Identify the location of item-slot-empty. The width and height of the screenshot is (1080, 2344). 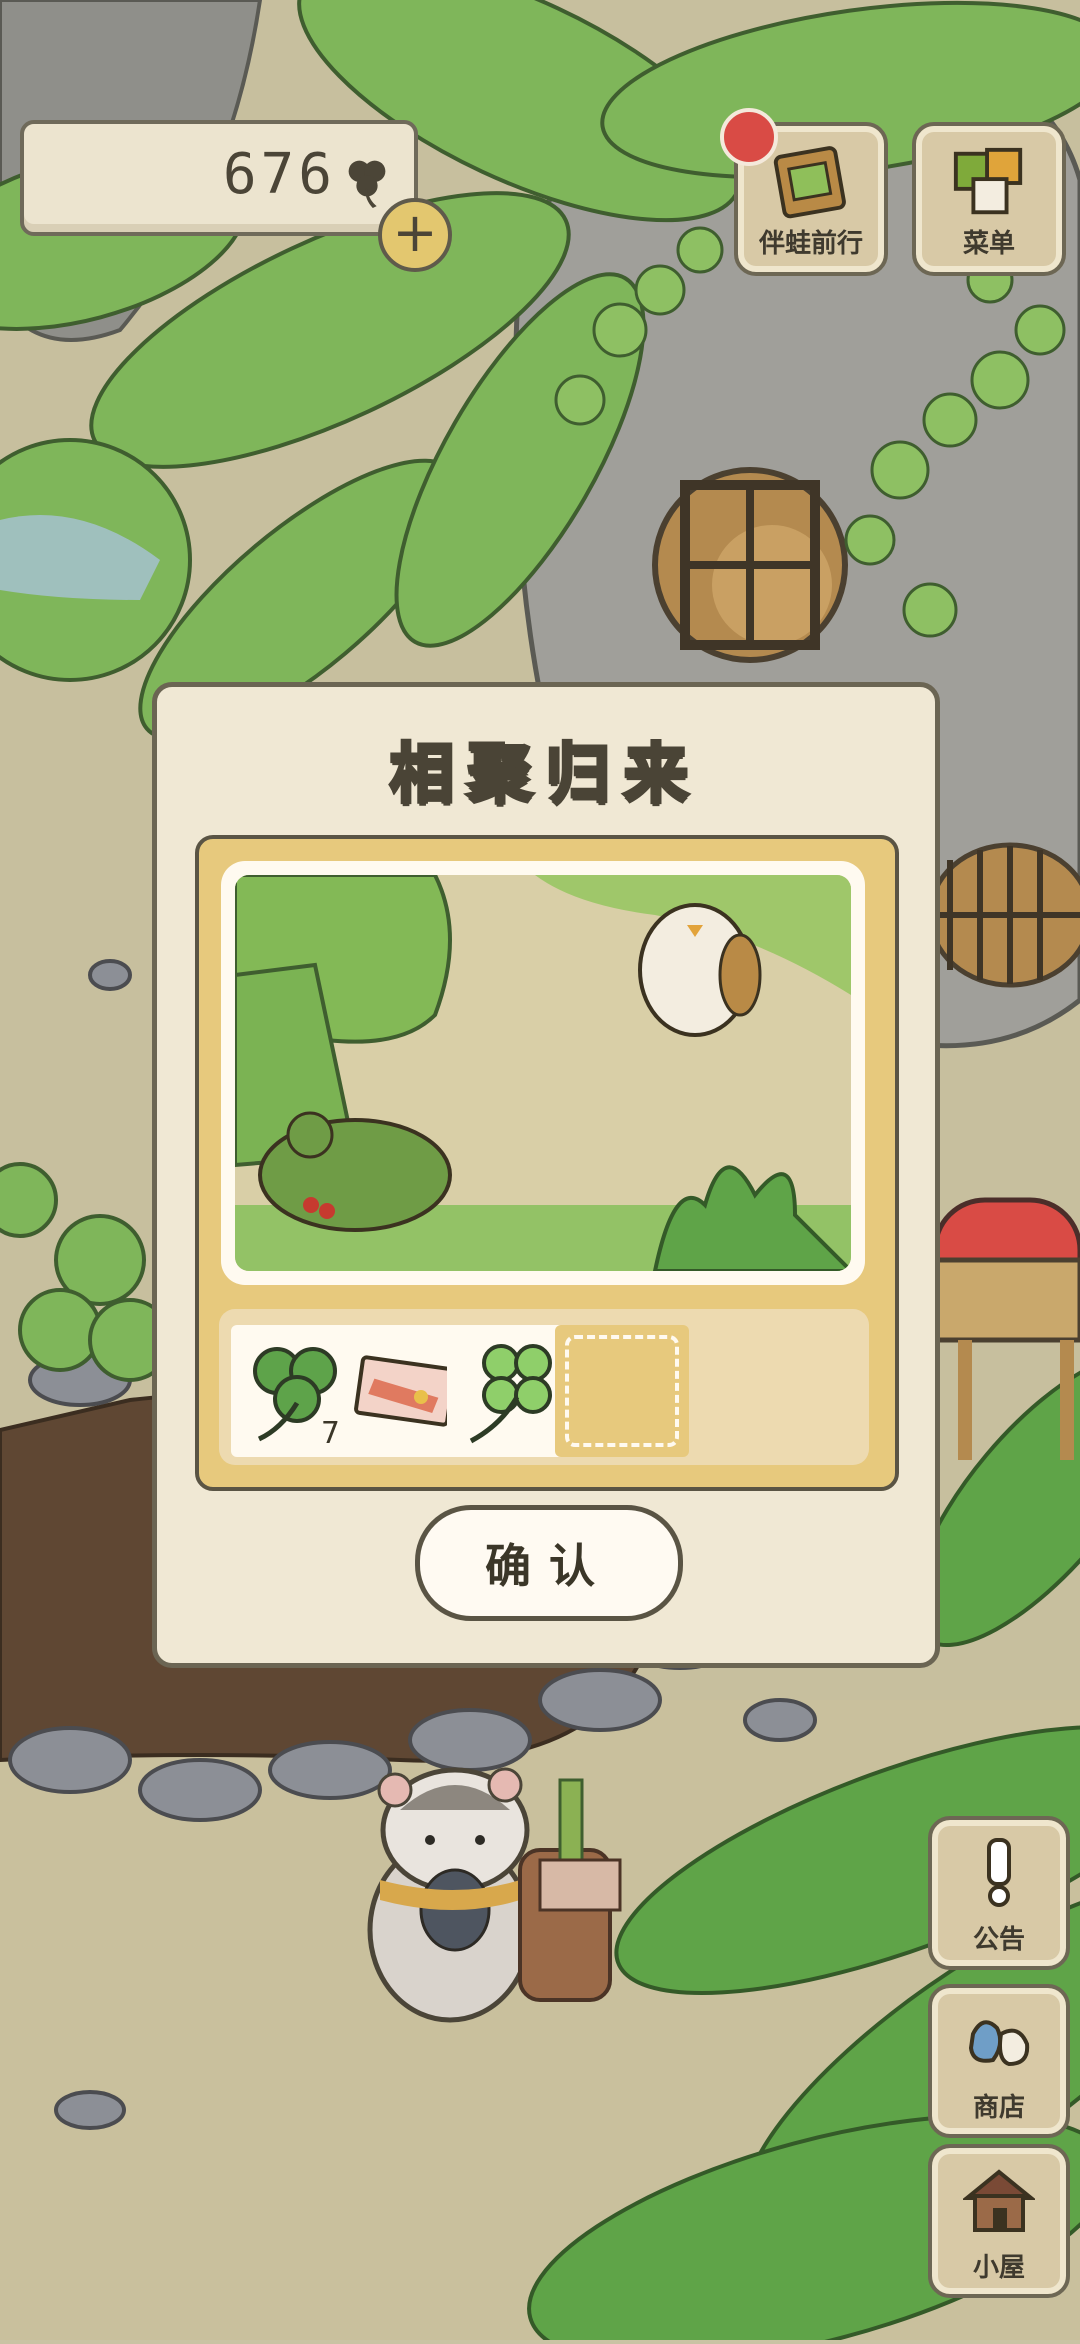
(622, 1391).